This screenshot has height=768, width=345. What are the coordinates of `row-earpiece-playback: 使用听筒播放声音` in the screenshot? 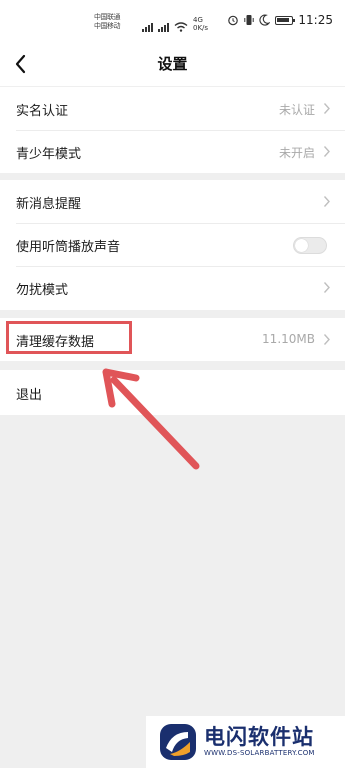 It's located at (172, 244).